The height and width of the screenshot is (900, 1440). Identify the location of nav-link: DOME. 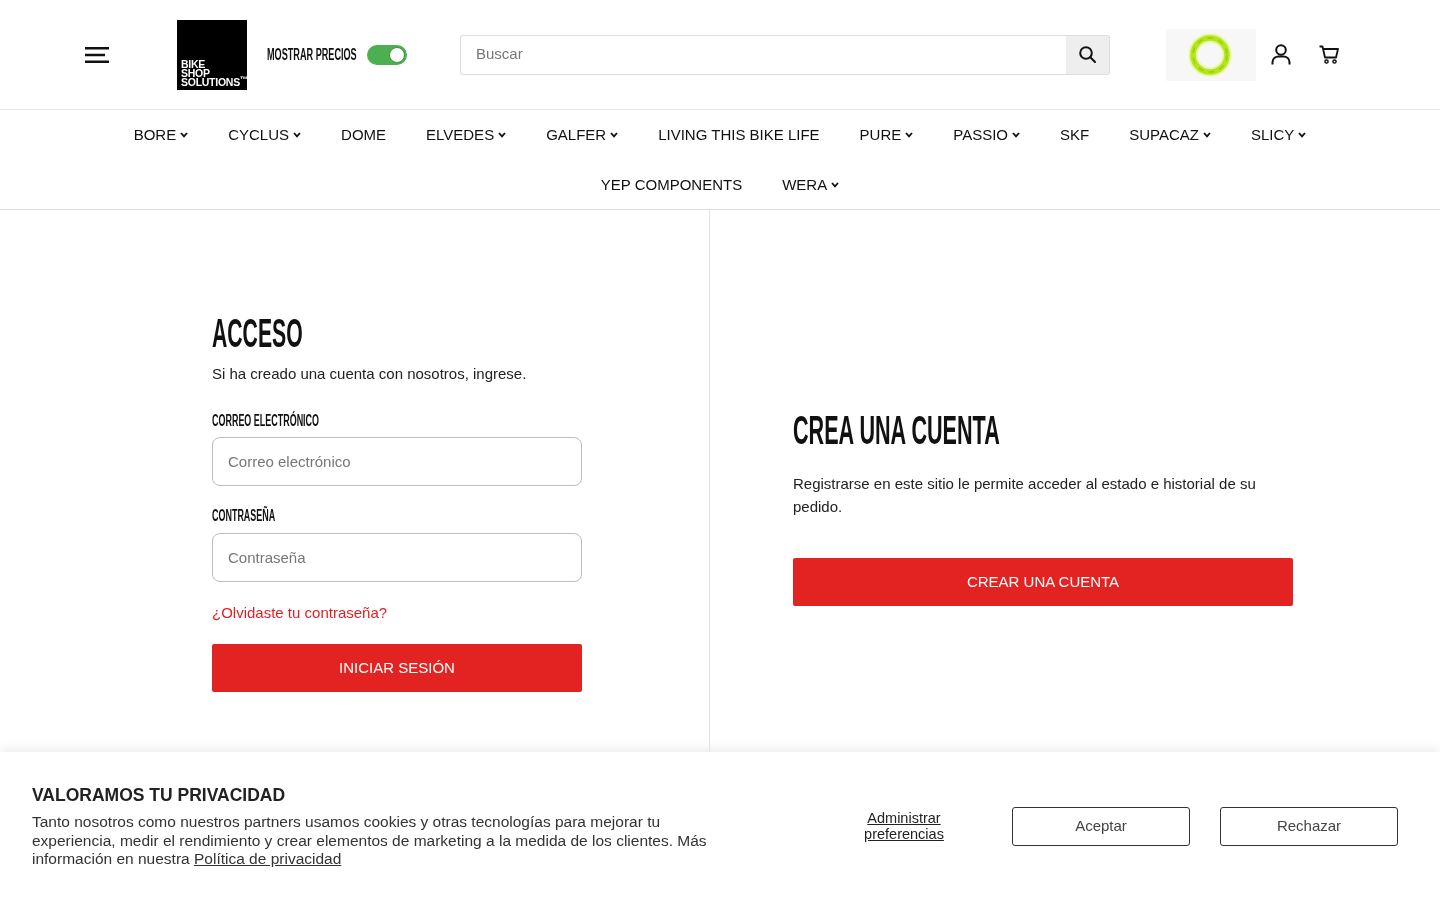
(364, 135).